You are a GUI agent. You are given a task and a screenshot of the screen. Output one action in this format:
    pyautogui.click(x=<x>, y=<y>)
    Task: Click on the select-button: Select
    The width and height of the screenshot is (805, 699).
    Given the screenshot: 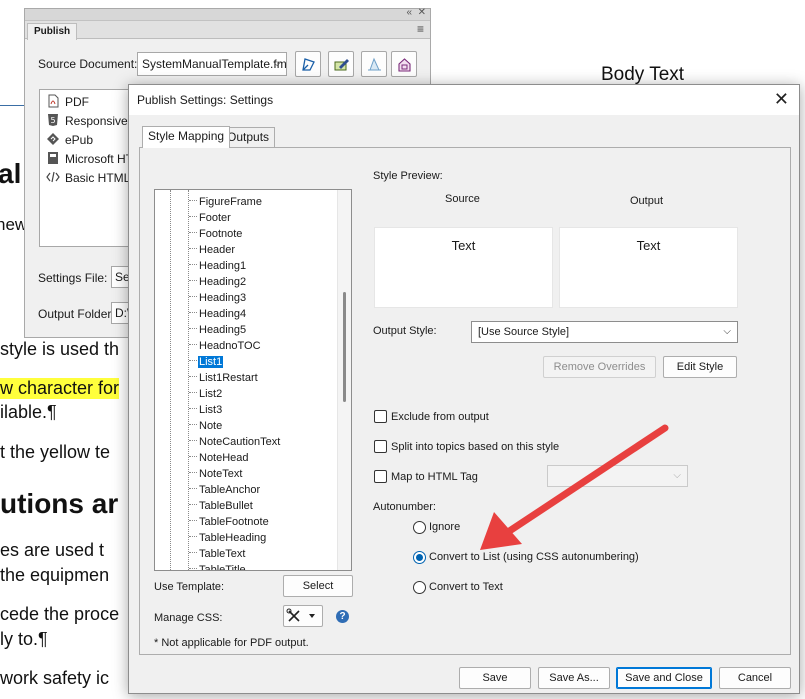 What is the action you would take?
    pyautogui.click(x=318, y=586)
    